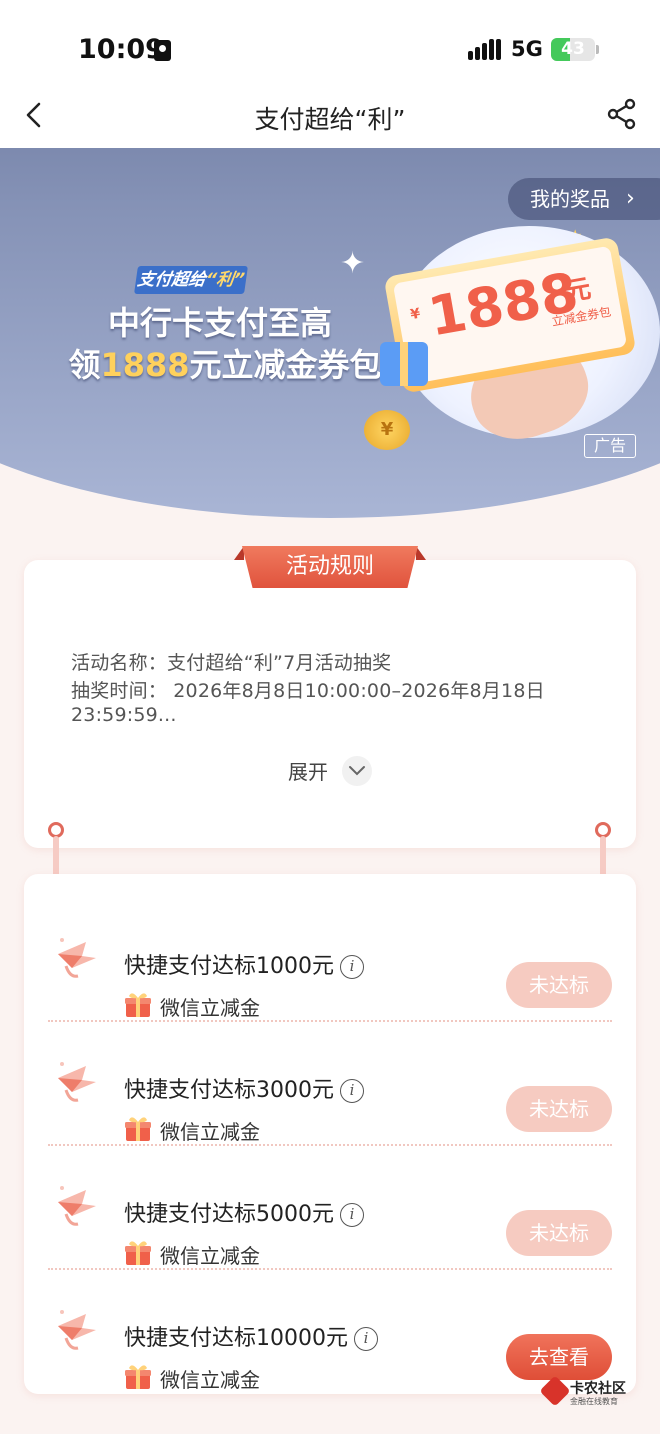  I want to click on ticket-unit: 元, so click(578, 290).